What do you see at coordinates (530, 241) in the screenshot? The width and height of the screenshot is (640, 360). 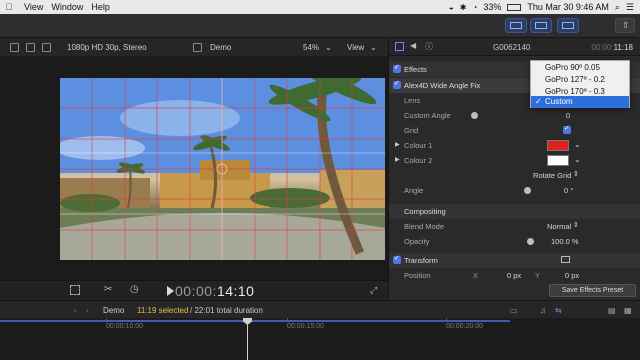 I see `opacity-slider` at bounding box center [530, 241].